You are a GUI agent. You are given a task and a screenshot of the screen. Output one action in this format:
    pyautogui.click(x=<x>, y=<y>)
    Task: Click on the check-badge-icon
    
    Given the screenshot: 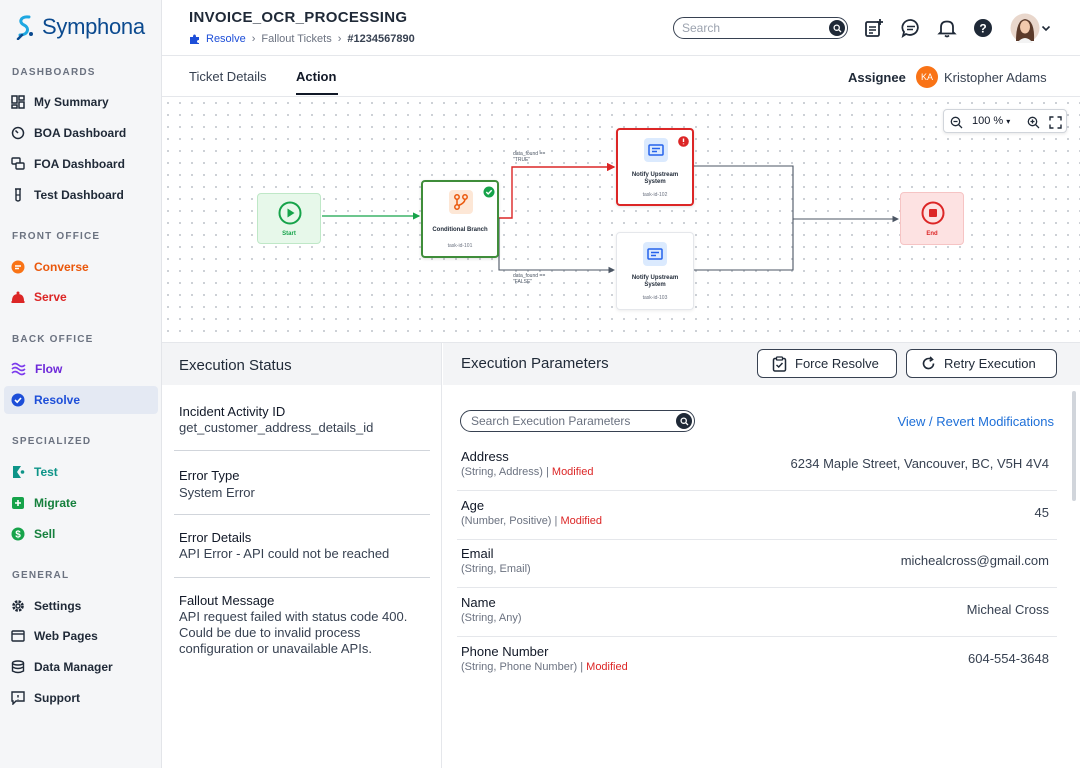 What is the action you would take?
    pyautogui.click(x=18, y=400)
    